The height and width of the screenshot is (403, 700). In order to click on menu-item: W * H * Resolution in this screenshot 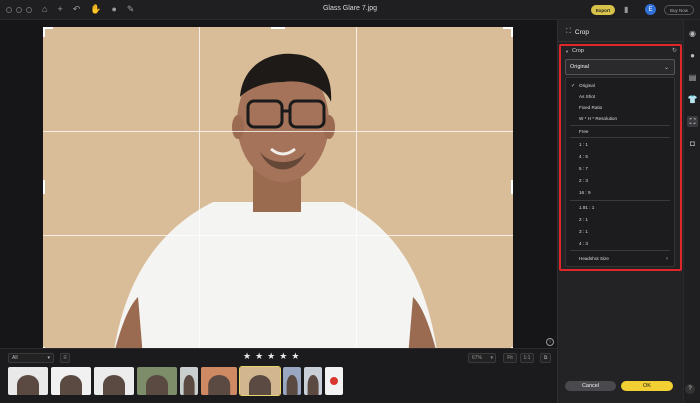, I will do `click(620, 118)`.